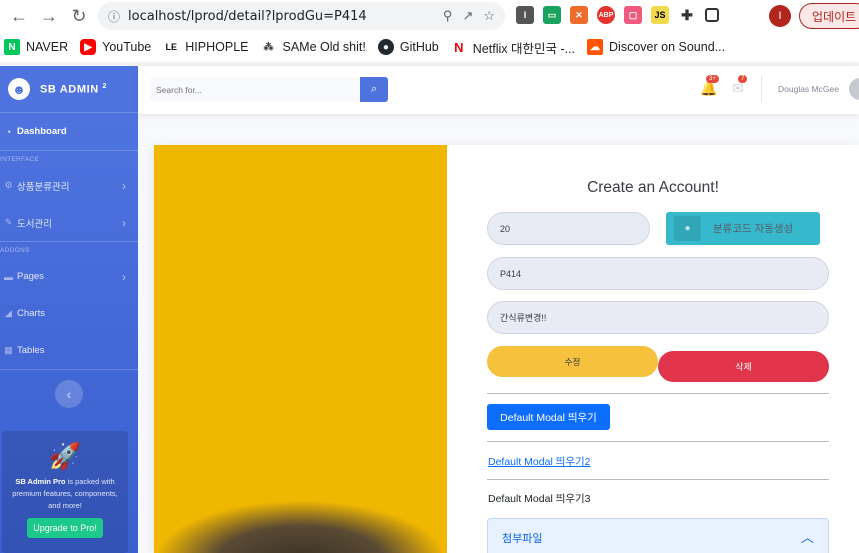 Image resolution: width=859 pixels, height=553 pixels. What do you see at coordinates (653, 187) in the screenshot?
I see `form-title: Create an Account!` at bounding box center [653, 187].